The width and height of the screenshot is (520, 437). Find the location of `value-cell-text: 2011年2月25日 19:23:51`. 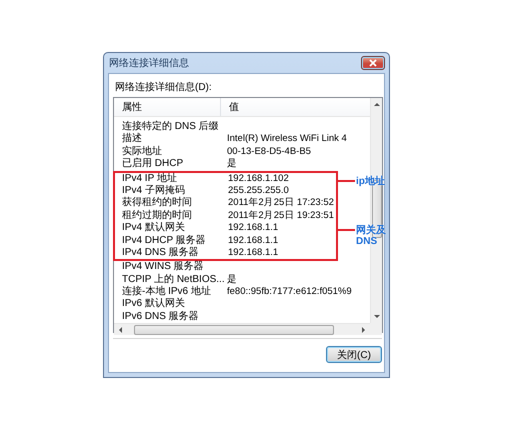

value-cell-text: 2011年2月25日 19:23:51 is located at coordinates (280, 216).